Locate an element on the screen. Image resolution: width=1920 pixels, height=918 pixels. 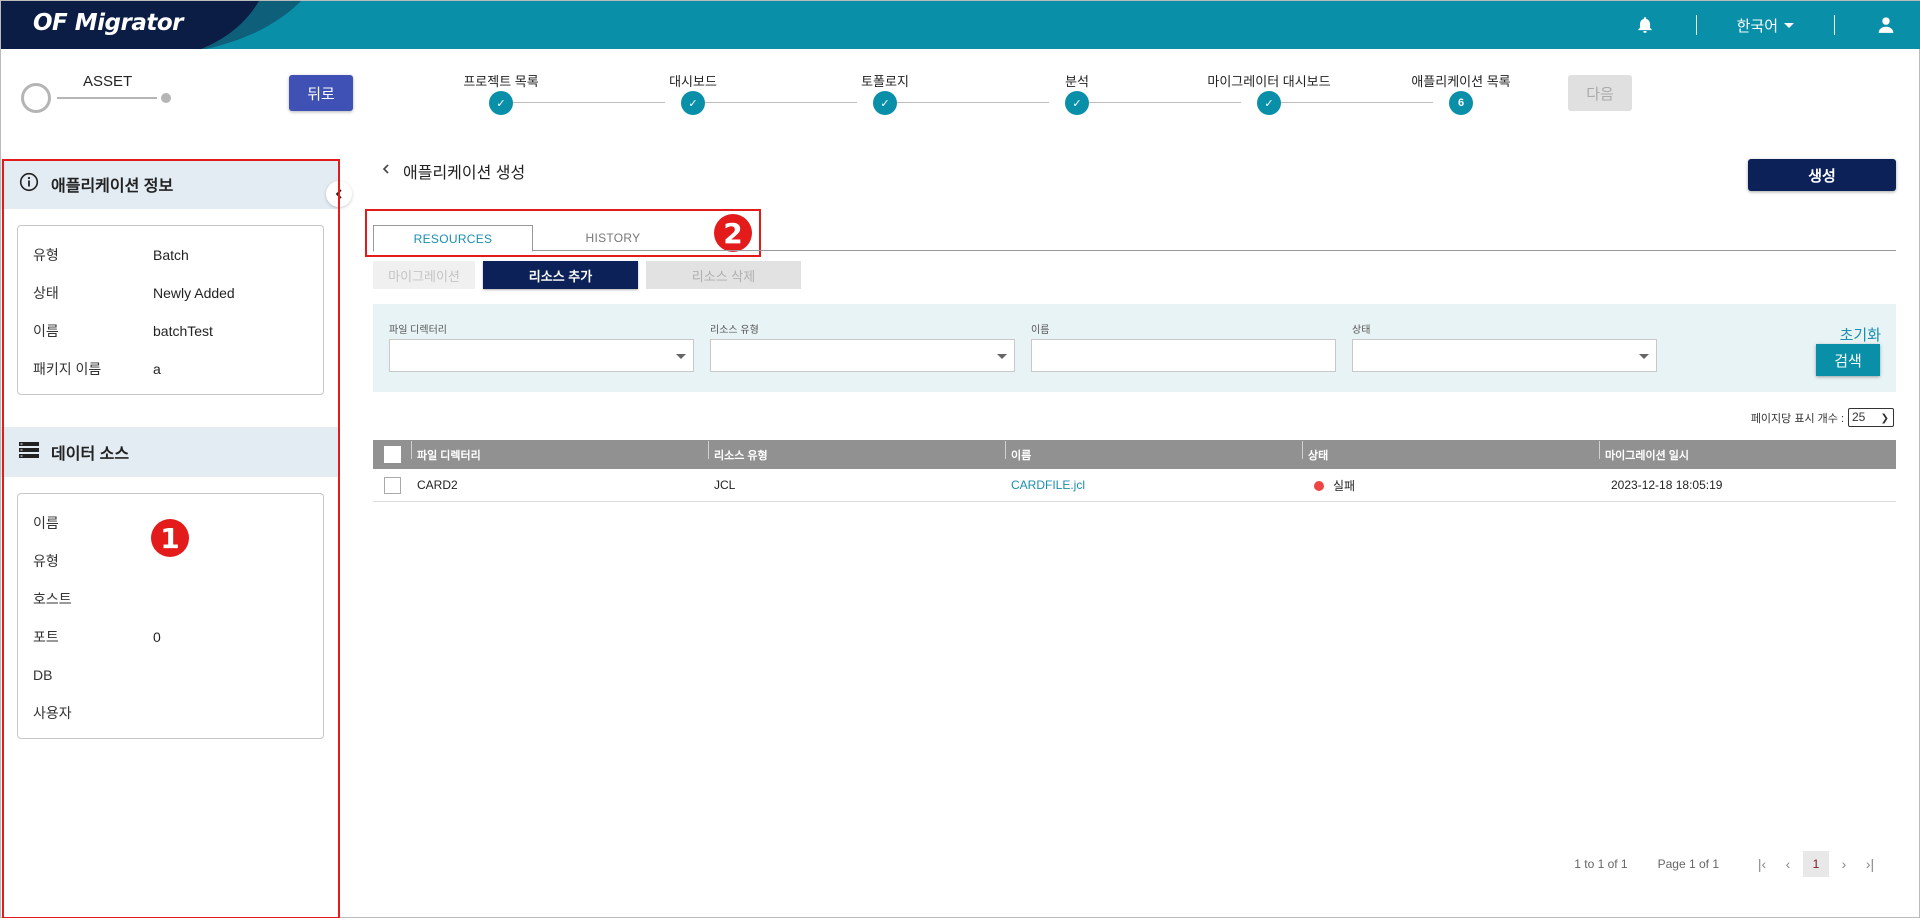
next-button: 다음 is located at coordinates (1600, 93).